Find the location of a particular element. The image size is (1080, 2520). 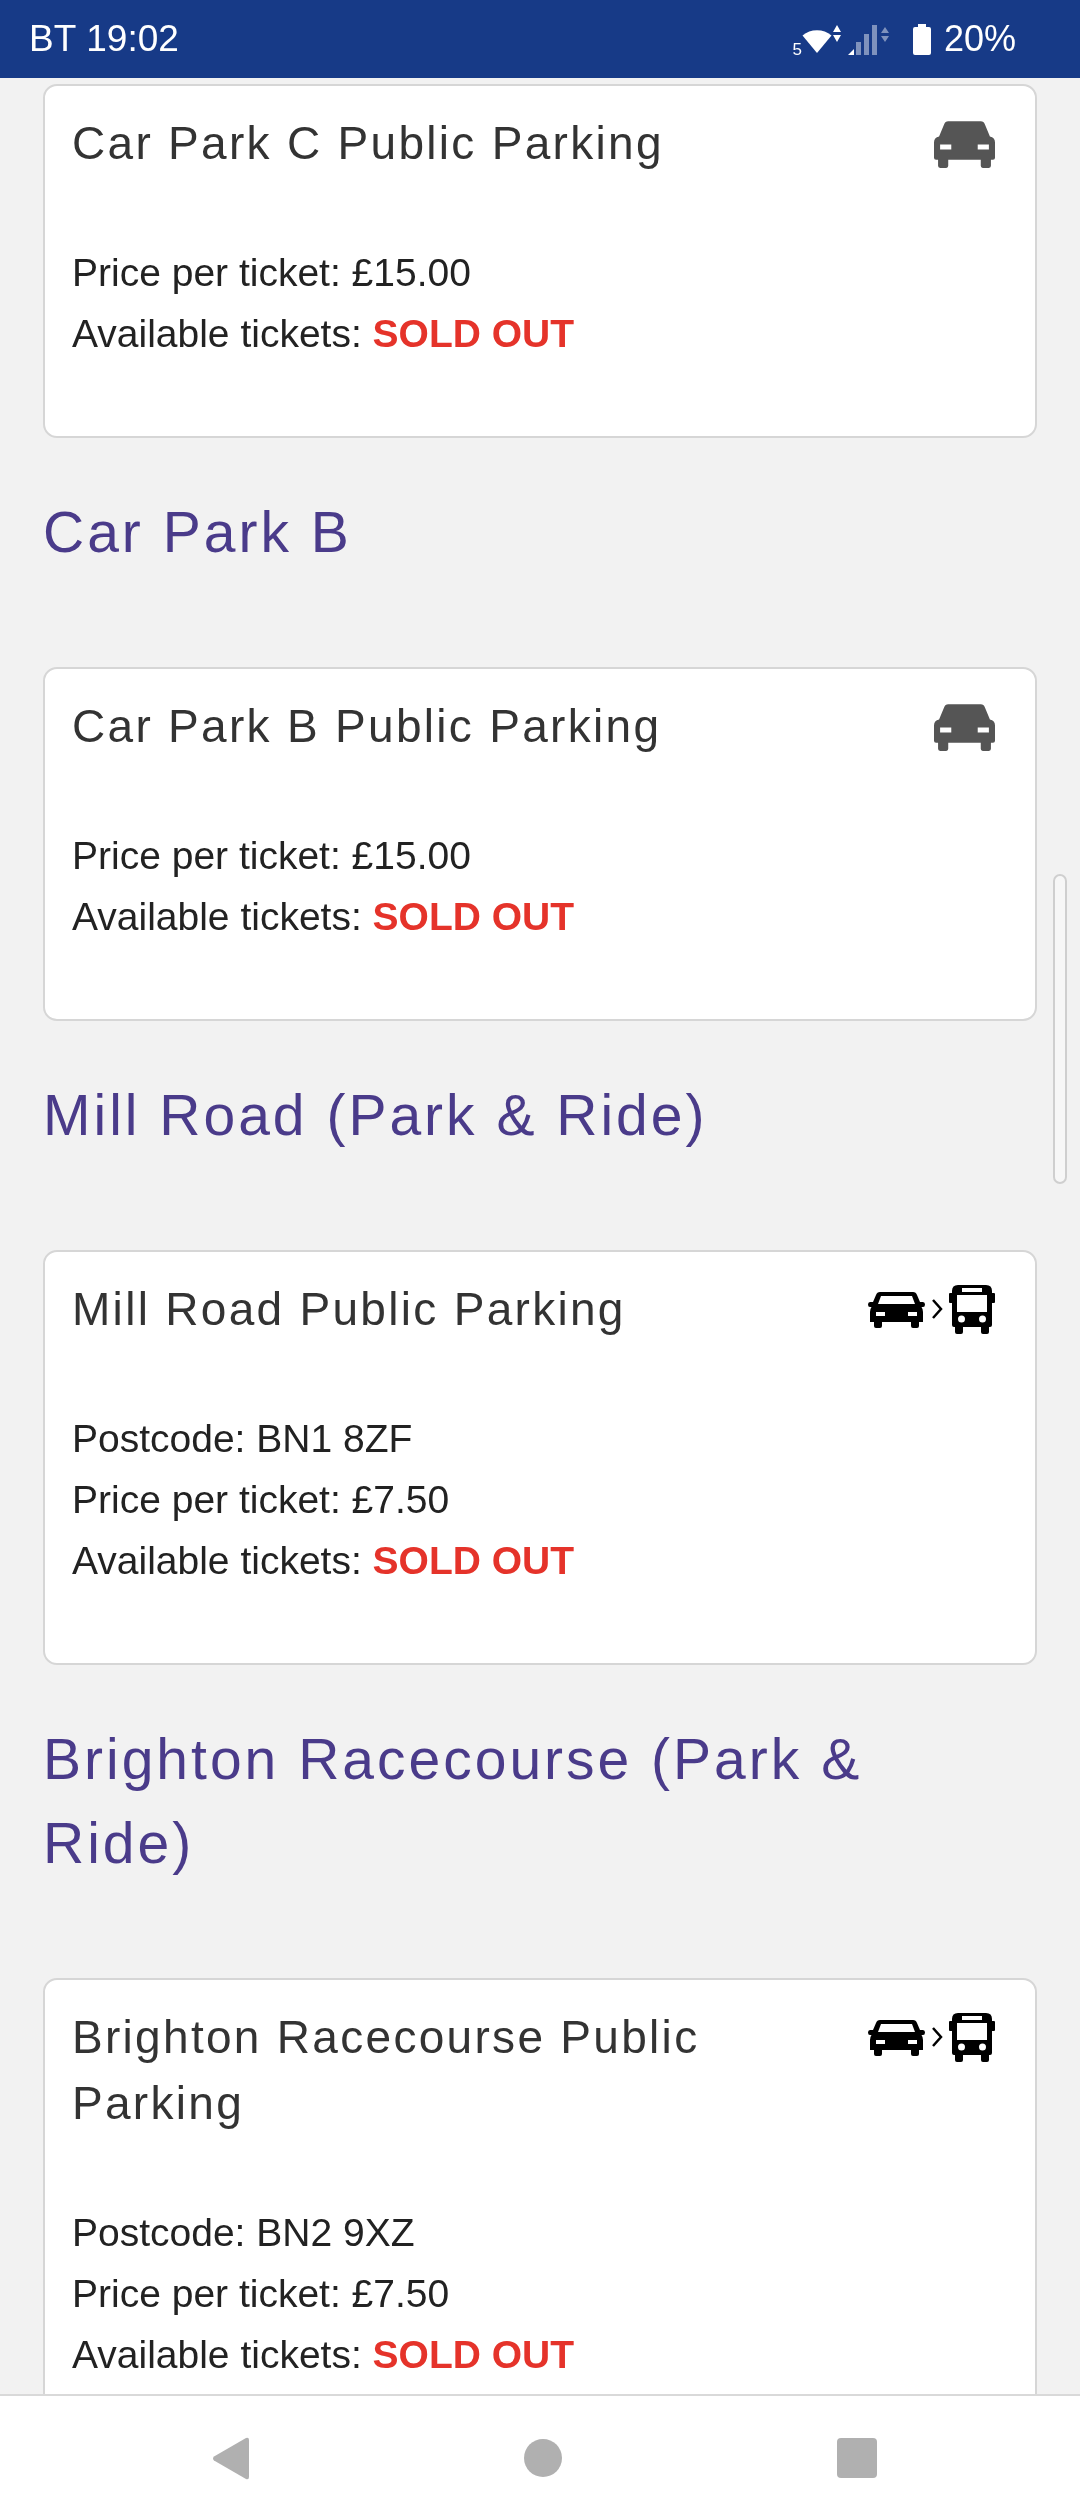

card-title: Brighton Racecourse Public Parking is located at coordinates (386, 2070).